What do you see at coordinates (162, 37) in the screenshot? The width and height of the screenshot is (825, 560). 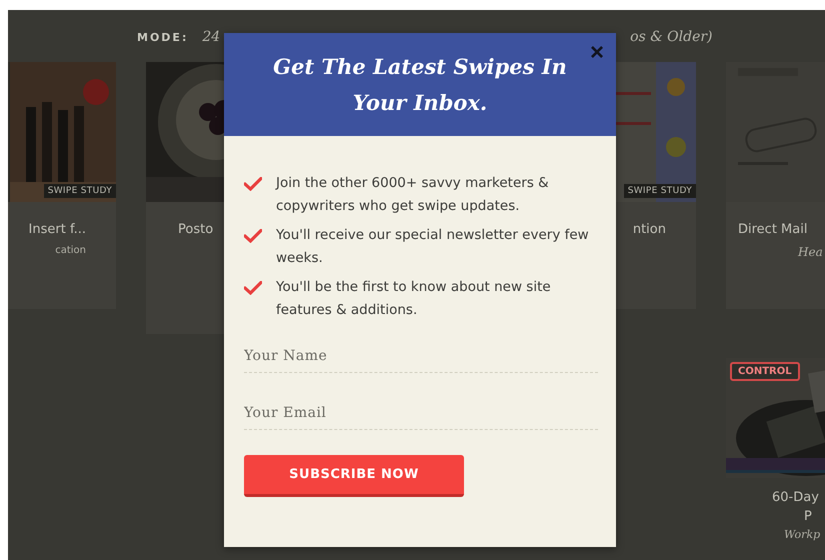 I see `mode-label: MODE:` at bounding box center [162, 37].